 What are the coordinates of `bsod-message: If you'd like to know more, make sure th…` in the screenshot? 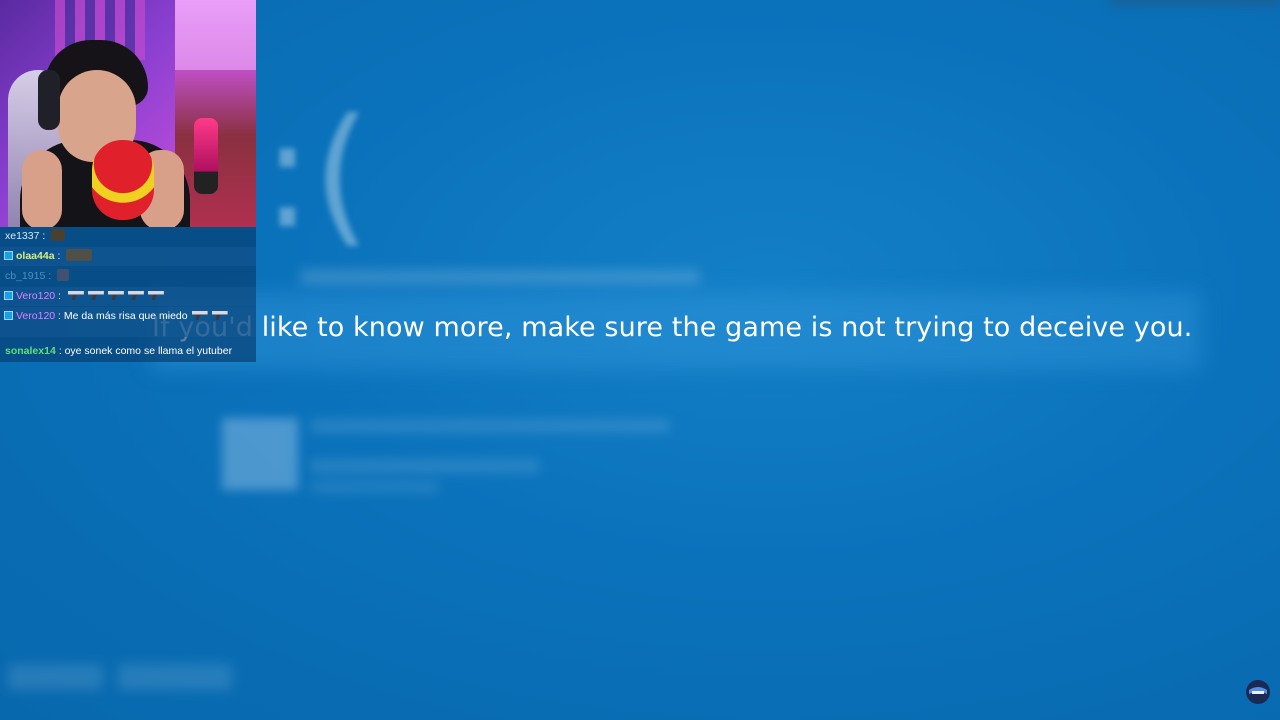 It's located at (672, 327).